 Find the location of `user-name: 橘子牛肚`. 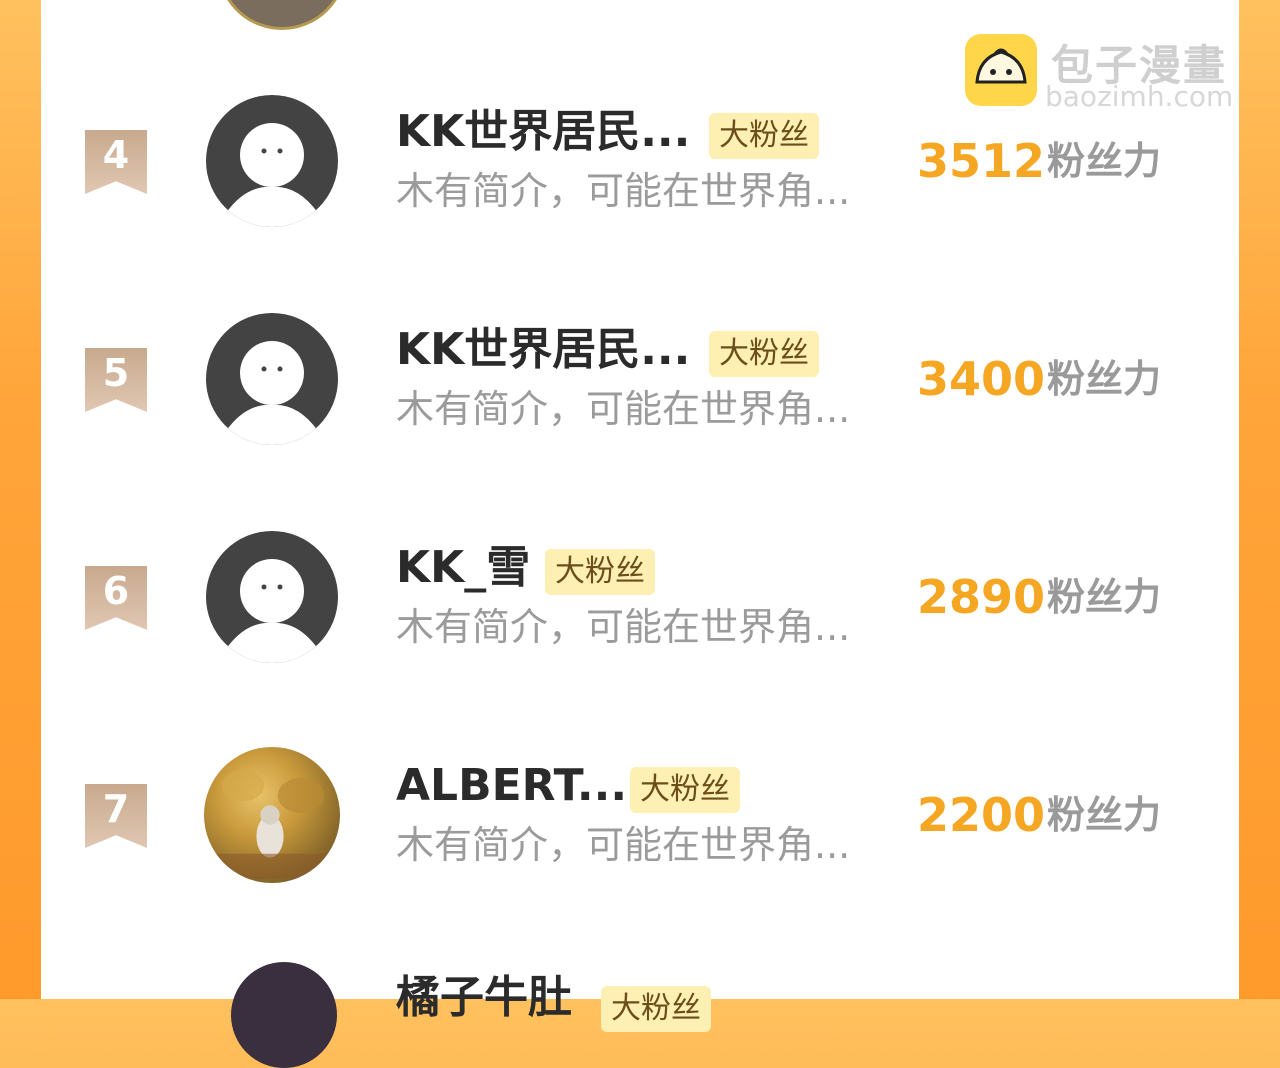

user-name: 橘子牛肚 is located at coordinates (484, 998).